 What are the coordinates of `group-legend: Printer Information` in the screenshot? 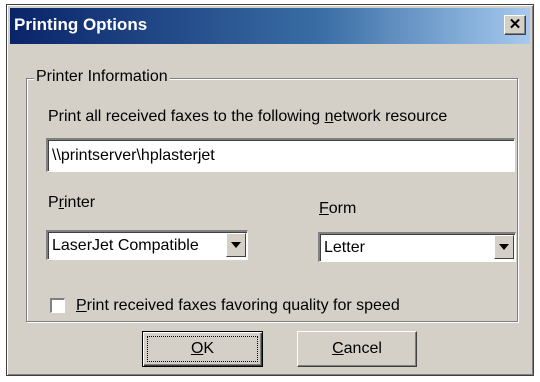 It's located at (102, 77).